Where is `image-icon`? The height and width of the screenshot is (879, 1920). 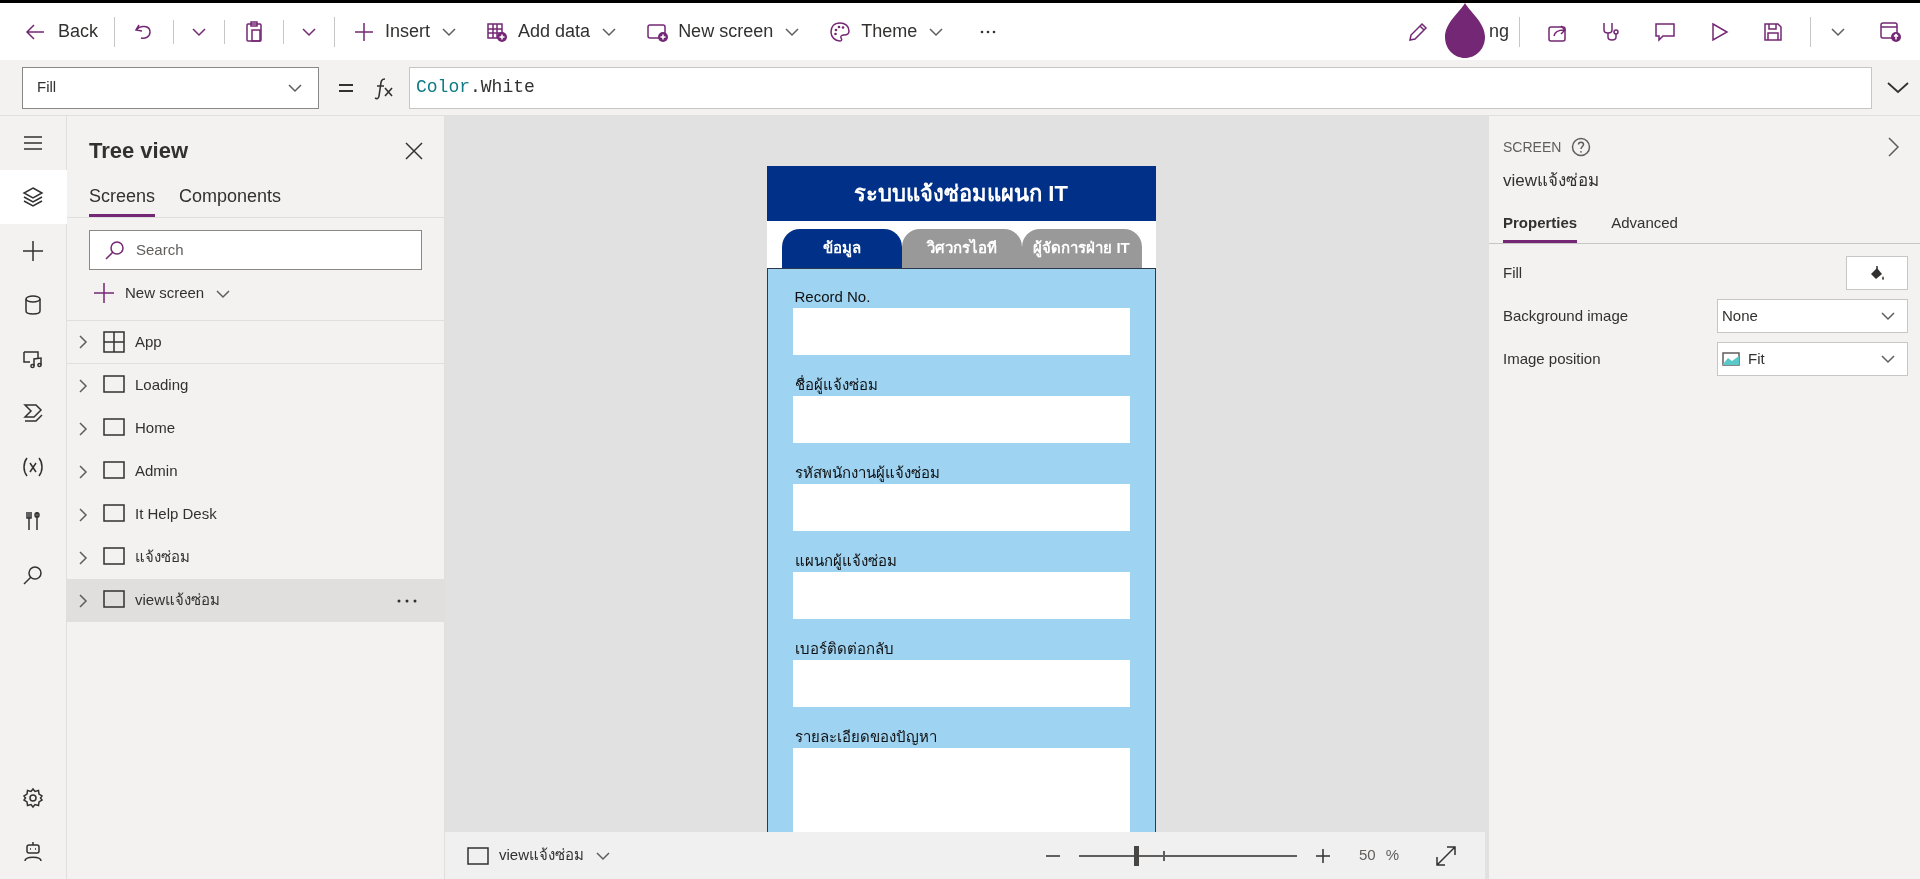
image-icon is located at coordinates (1731, 359).